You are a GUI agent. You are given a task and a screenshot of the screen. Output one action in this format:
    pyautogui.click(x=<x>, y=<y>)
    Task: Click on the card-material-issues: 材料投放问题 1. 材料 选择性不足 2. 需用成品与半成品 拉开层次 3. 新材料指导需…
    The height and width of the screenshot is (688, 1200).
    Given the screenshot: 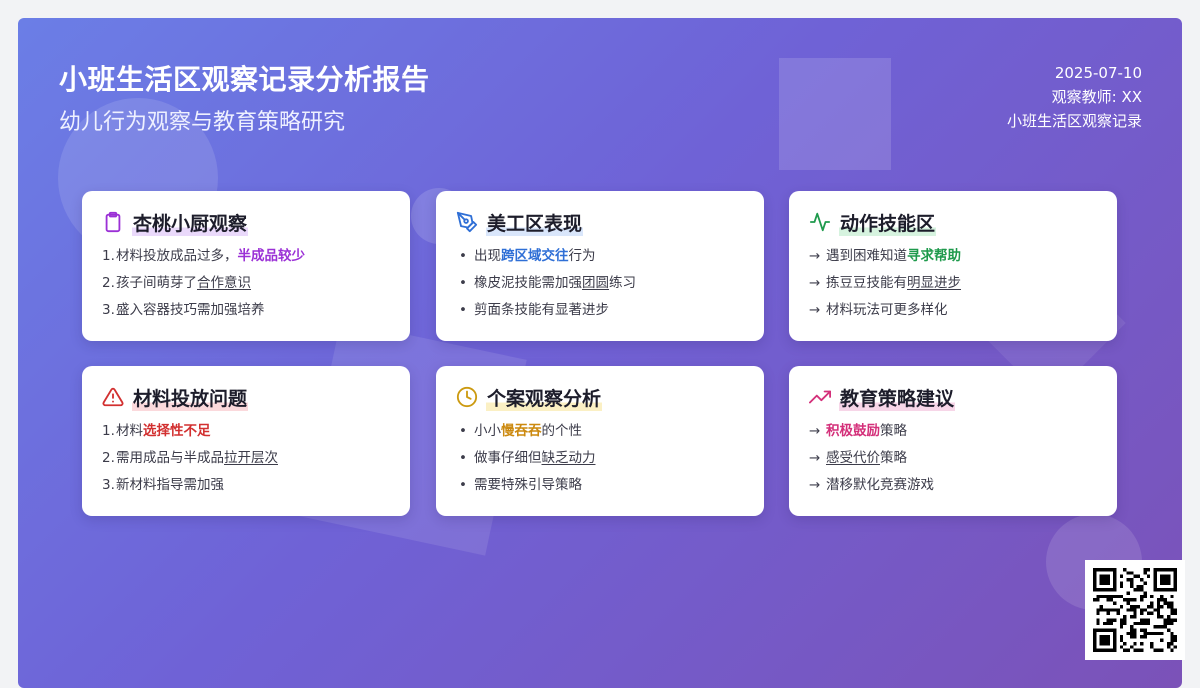 What is the action you would take?
    pyautogui.click(x=246, y=441)
    